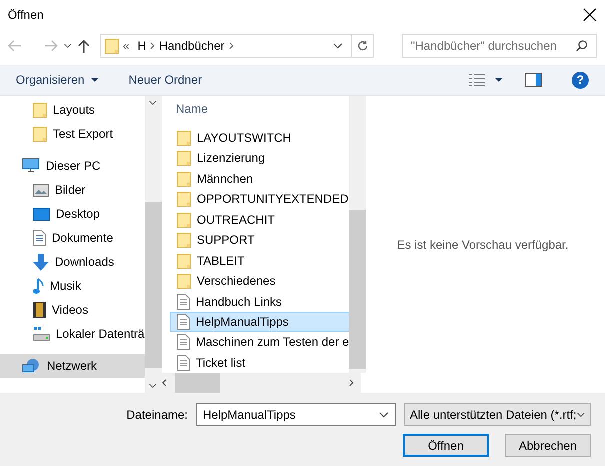  What do you see at coordinates (477, 80) in the screenshot?
I see `view-list-icon` at bounding box center [477, 80].